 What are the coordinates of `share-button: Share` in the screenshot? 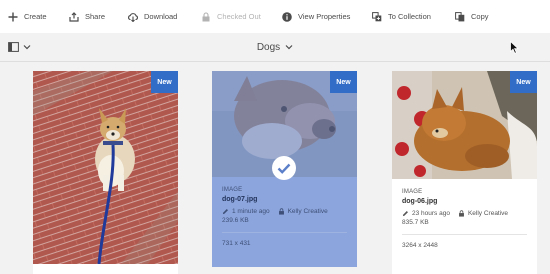 It's located at (87, 16).